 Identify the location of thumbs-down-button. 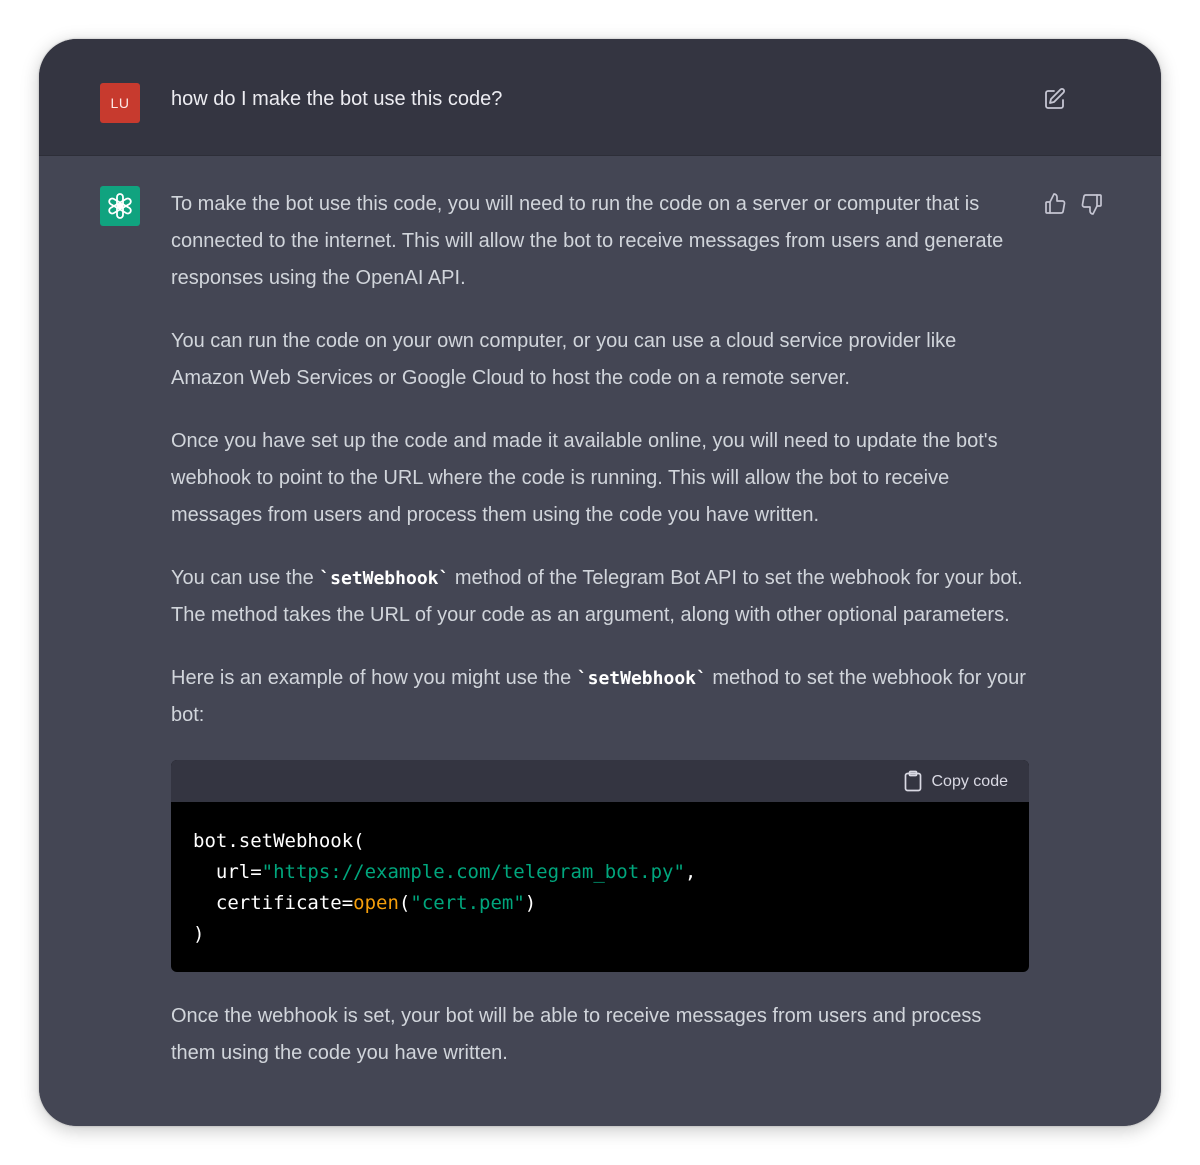
(1092, 204).